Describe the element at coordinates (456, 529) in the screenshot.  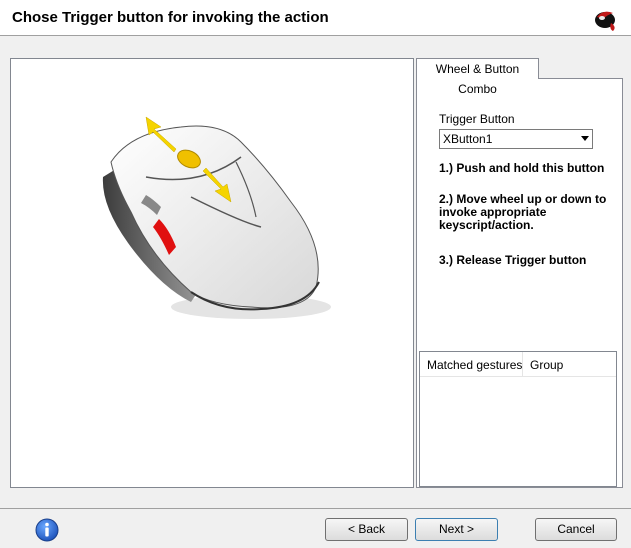
I see `next-button: Next >` at that location.